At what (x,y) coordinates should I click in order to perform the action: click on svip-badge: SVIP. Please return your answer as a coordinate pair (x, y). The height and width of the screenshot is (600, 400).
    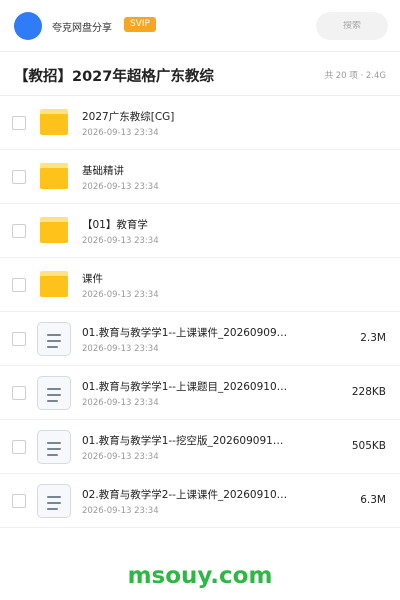
    Looking at the image, I should click on (140, 24).